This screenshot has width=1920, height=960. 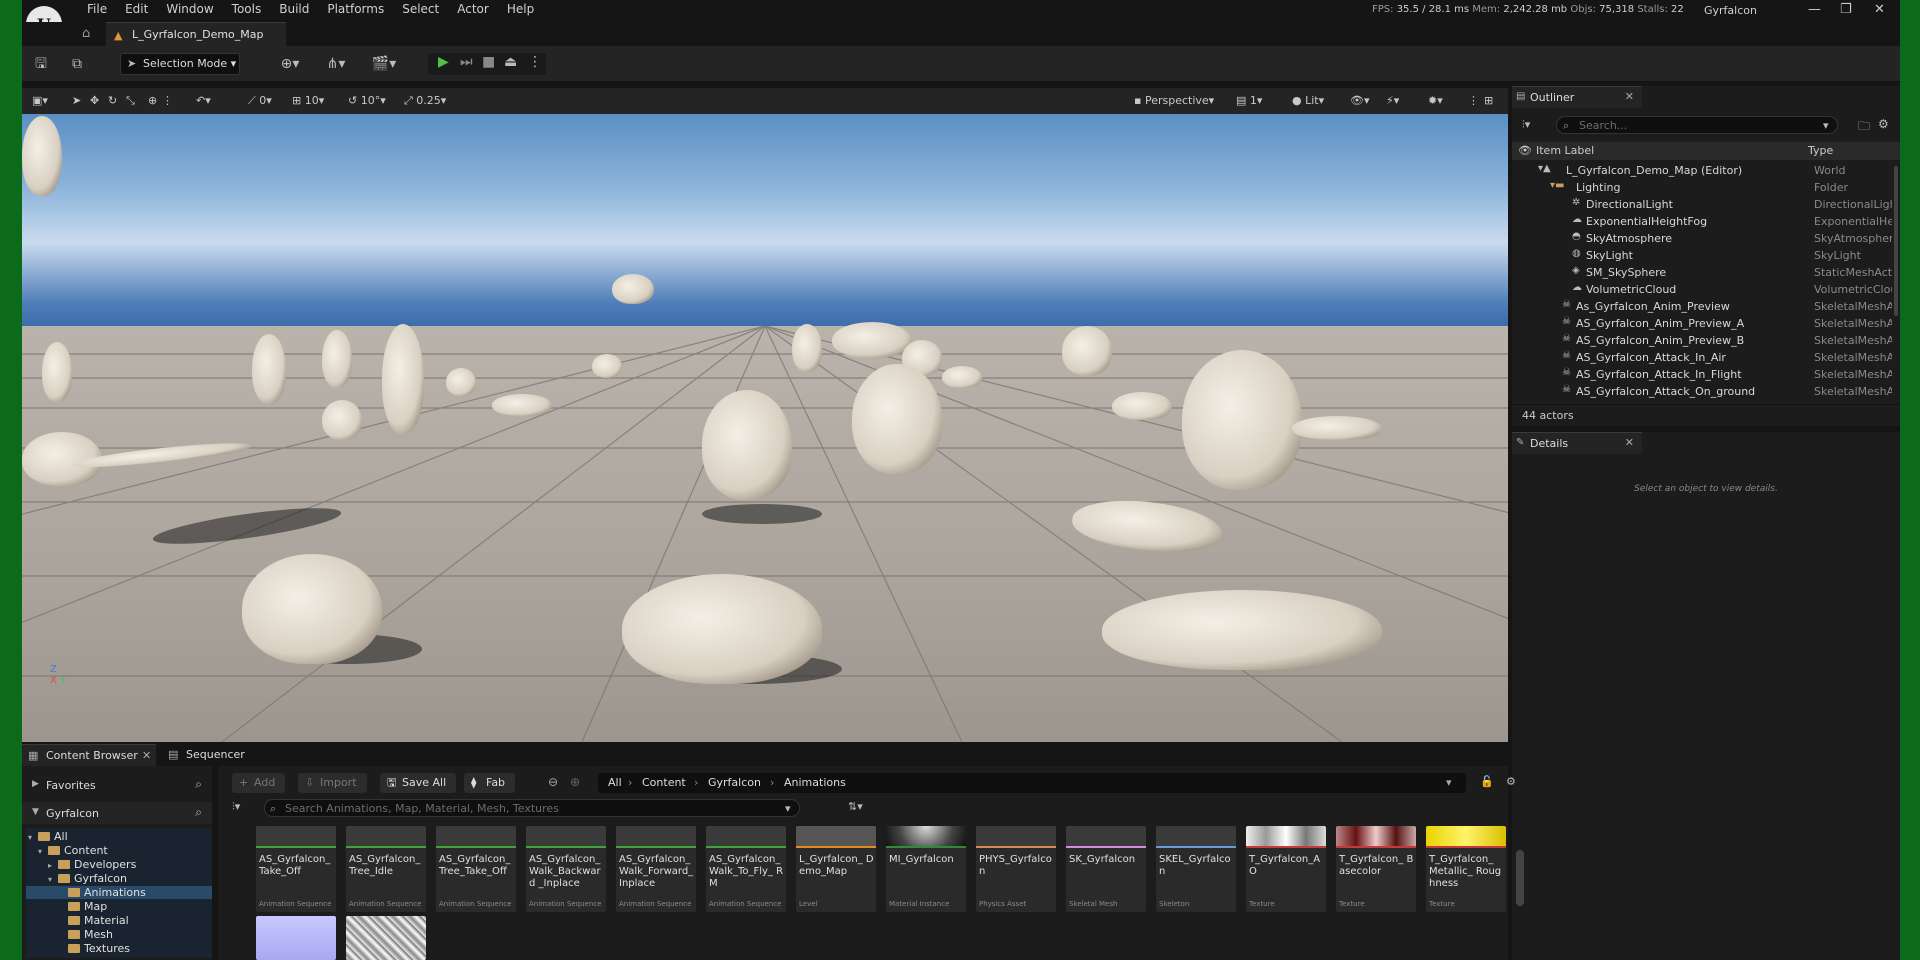 What do you see at coordinates (1896, 241) in the screenshot?
I see `outliner-scrollbar` at bounding box center [1896, 241].